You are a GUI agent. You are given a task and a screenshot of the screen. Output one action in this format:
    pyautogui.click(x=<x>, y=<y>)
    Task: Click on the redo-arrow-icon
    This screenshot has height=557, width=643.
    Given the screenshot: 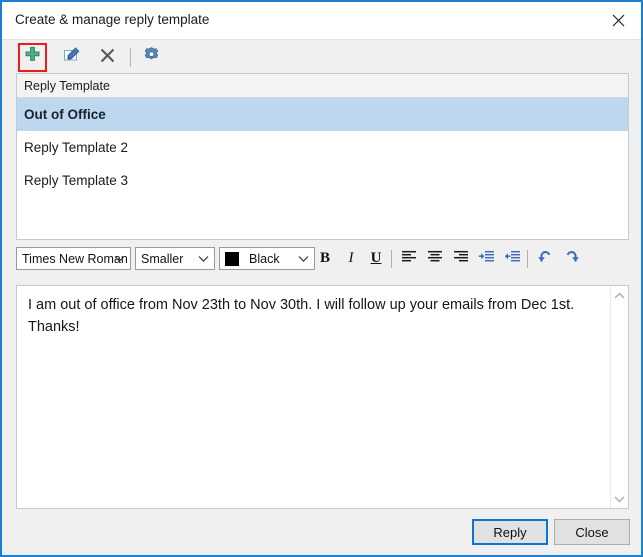 What is the action you would take?
    pyautogui.click(x=571, y=259)
    